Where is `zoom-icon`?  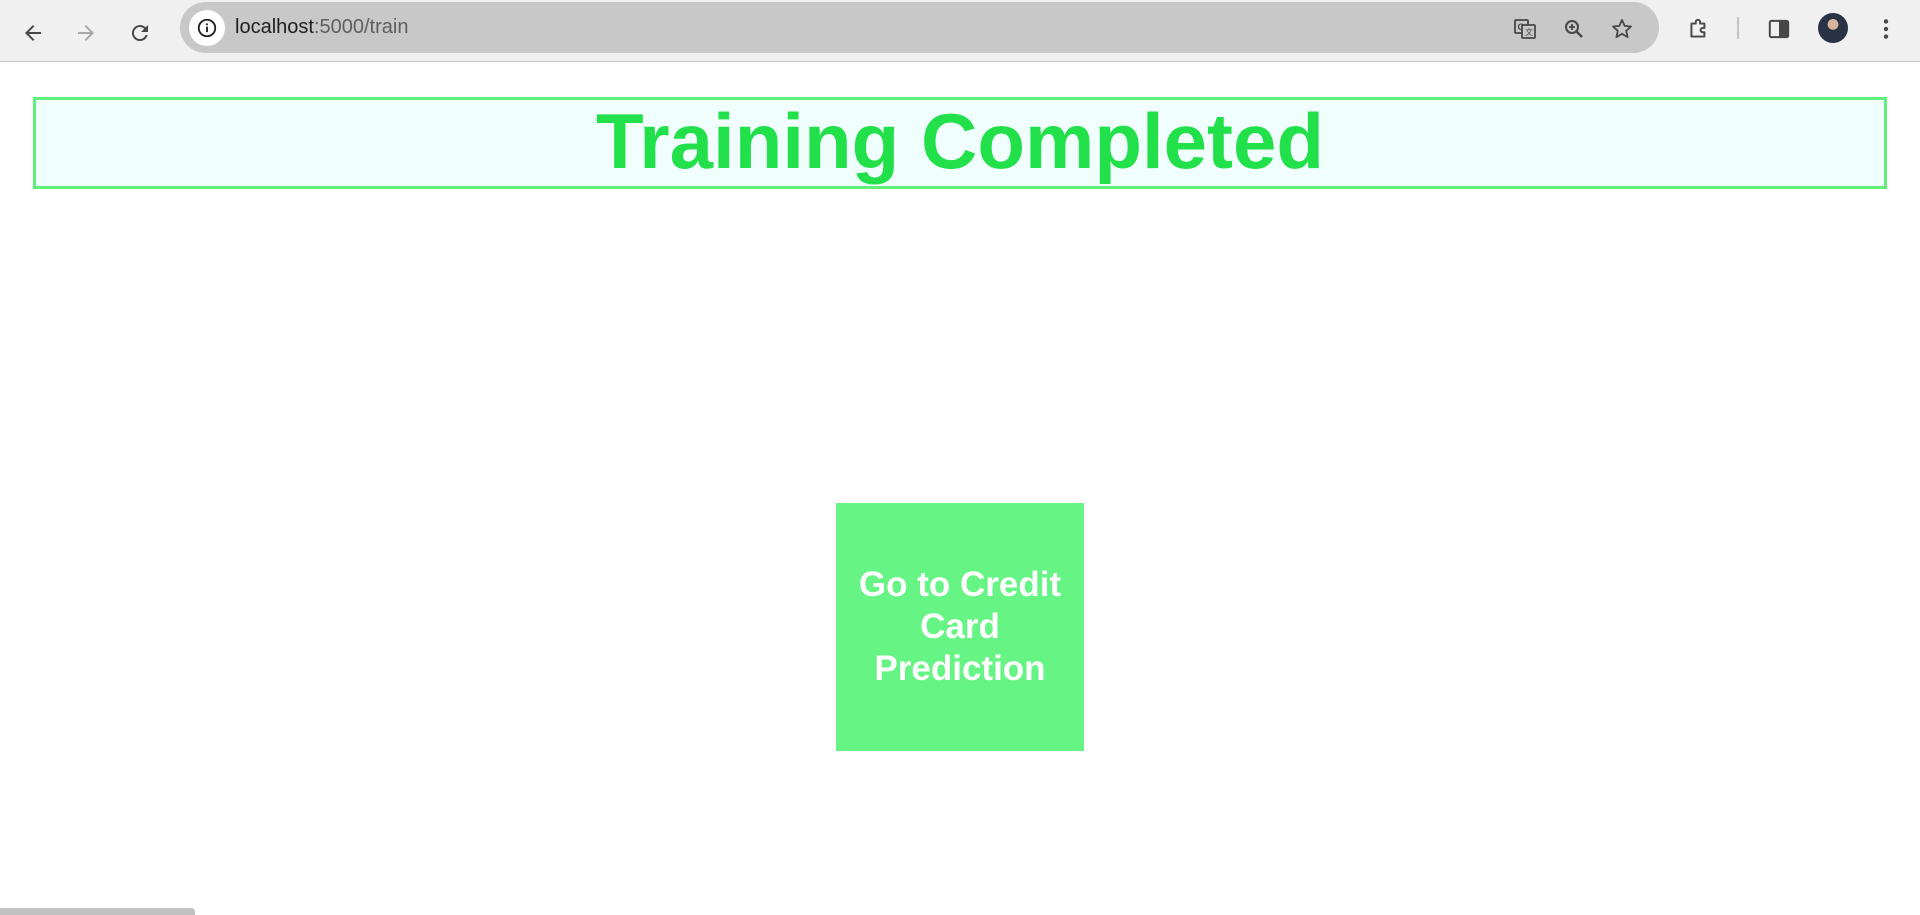
zoom-icon is located at coordinates (1574, 29).